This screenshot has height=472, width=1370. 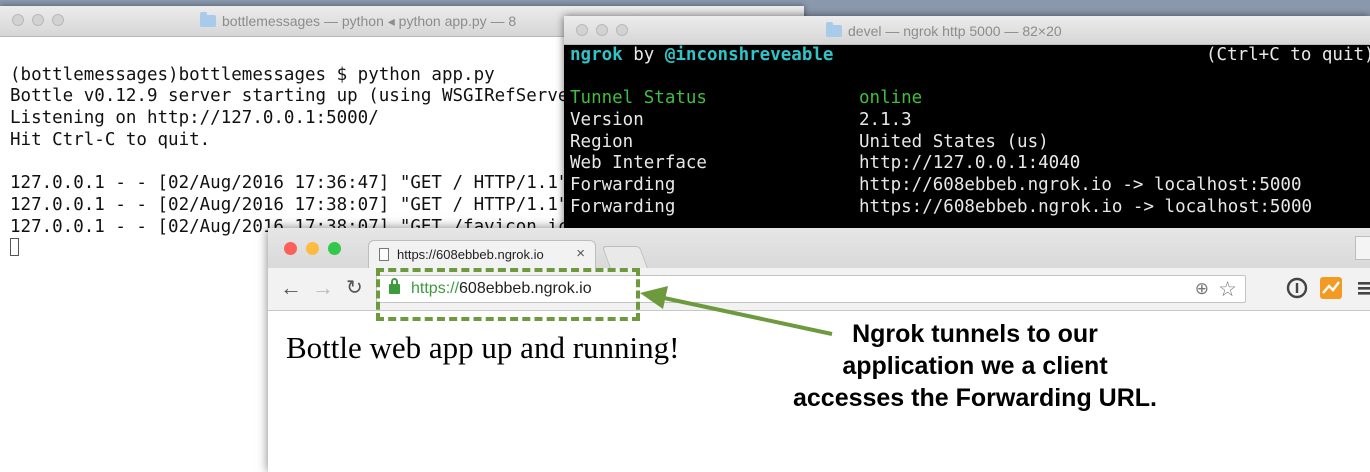 What do you see at coordinates (975, 334) in the screenshot?
I see `callout-line: Ngrok tunnels to our` at bounding box center [975, 334].